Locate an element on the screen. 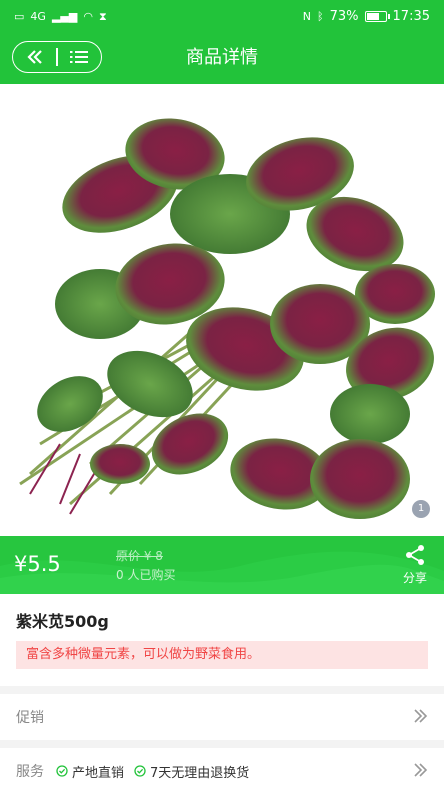  share-label: 分享 is located at coordinates (414, 578).